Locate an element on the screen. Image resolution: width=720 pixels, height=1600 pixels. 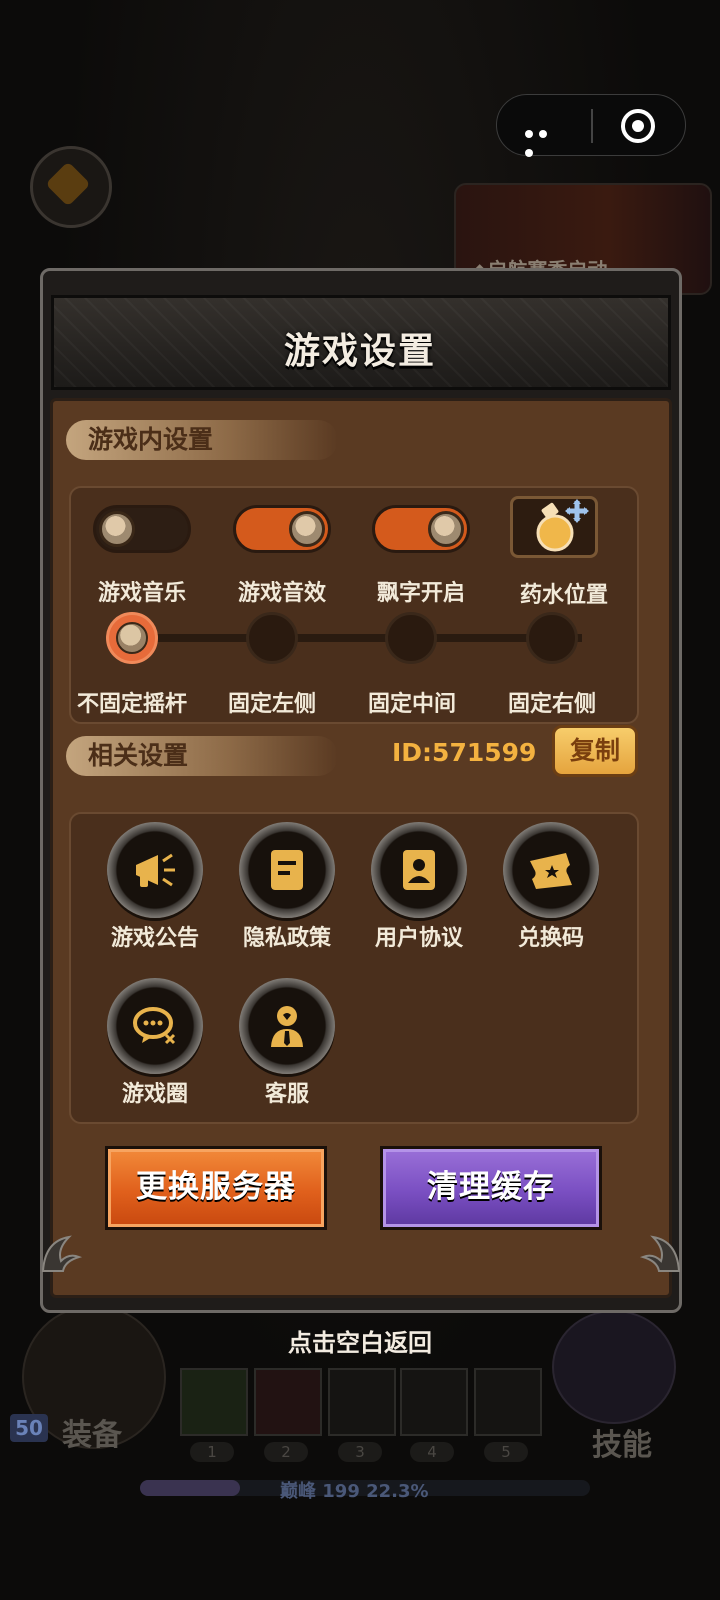
customer-service-label: 客服 is located at coordinates (286, 1094).